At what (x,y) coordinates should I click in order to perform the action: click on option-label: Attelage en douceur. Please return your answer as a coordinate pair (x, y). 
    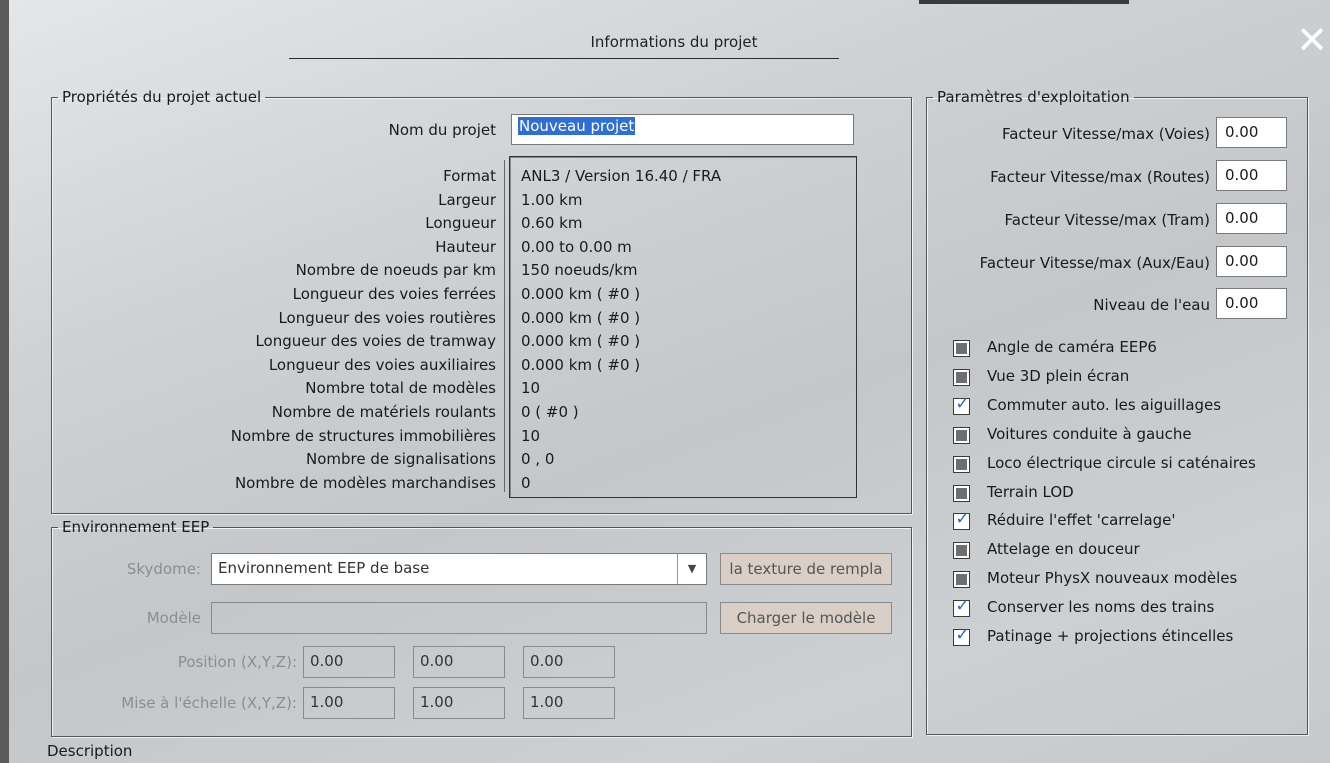
    Looking at the image, I should click on (1063, 549).